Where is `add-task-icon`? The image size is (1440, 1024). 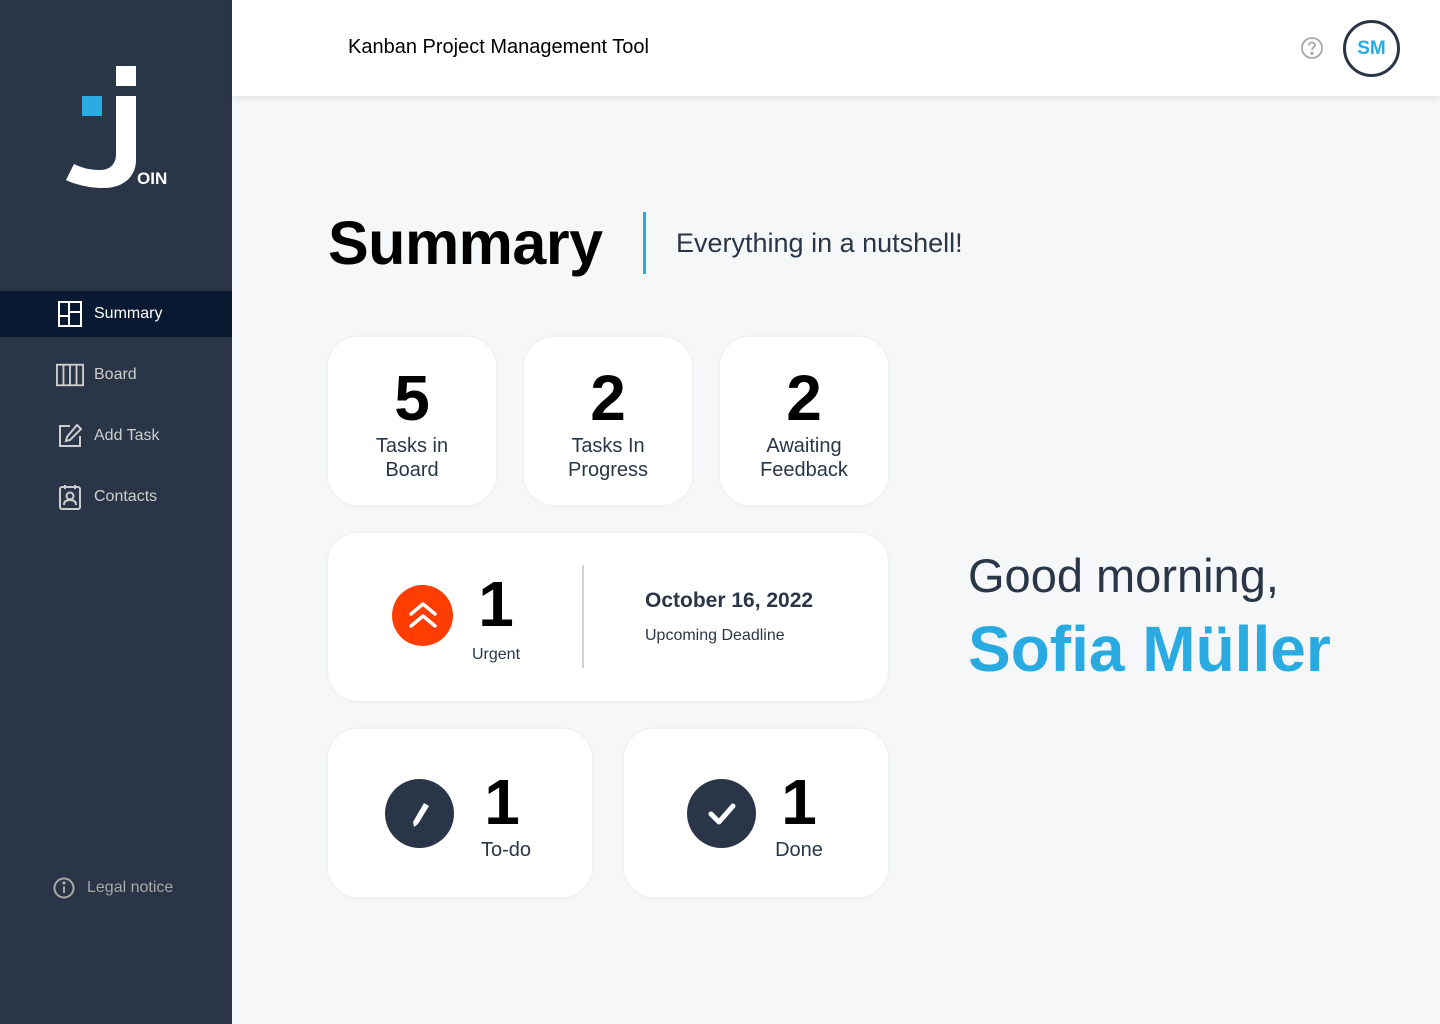
add-task-icon is located at coordinates (70, 436).